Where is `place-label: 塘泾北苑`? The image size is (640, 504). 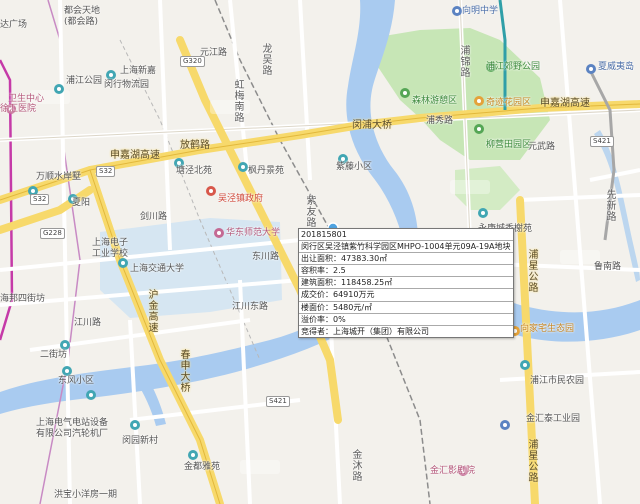
place-label: 塘泾北苑 is located at coordinates (194, 171).